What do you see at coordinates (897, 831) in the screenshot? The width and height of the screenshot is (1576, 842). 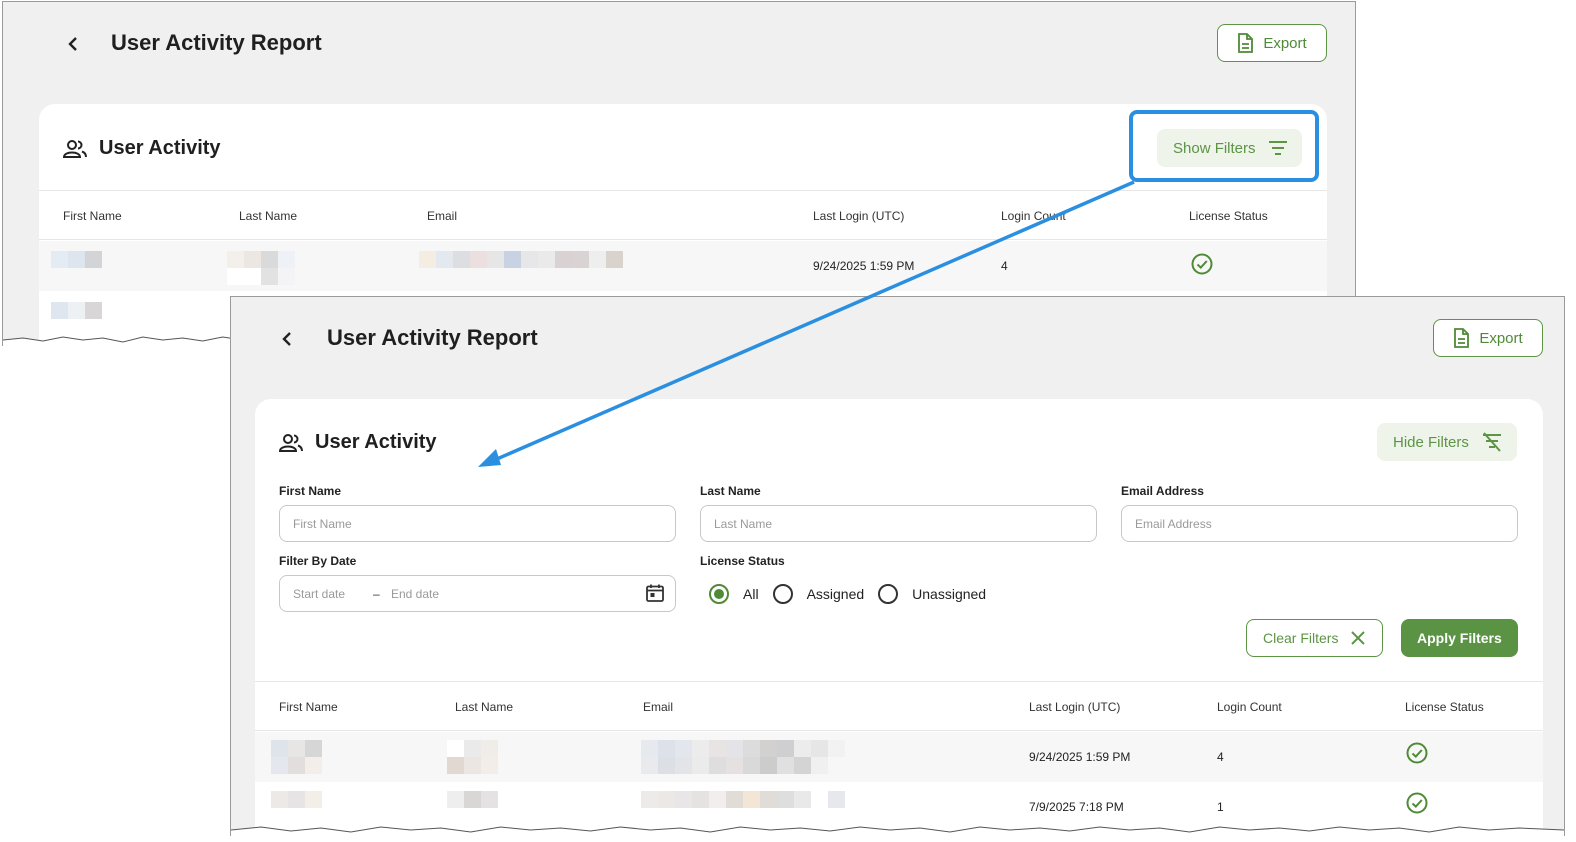 I see `torn-edge` at bounding box center [897, 831].